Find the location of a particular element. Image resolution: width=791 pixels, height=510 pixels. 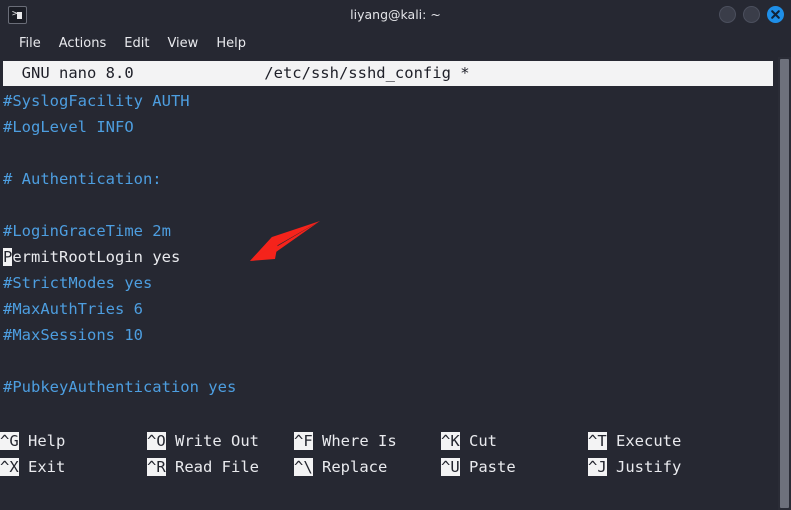

nano-shortcut-key: ^G is located at coordinates (9, 441).